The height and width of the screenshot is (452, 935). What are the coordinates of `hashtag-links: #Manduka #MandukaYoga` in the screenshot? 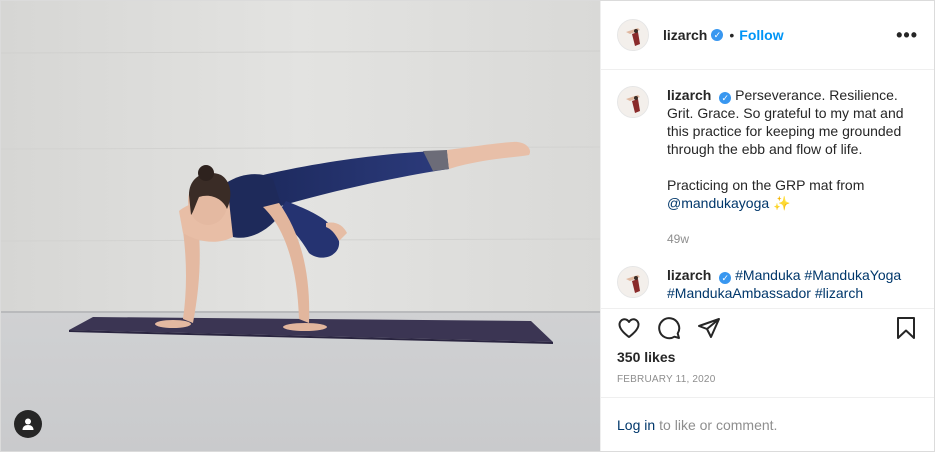 It's located at (818, 275).